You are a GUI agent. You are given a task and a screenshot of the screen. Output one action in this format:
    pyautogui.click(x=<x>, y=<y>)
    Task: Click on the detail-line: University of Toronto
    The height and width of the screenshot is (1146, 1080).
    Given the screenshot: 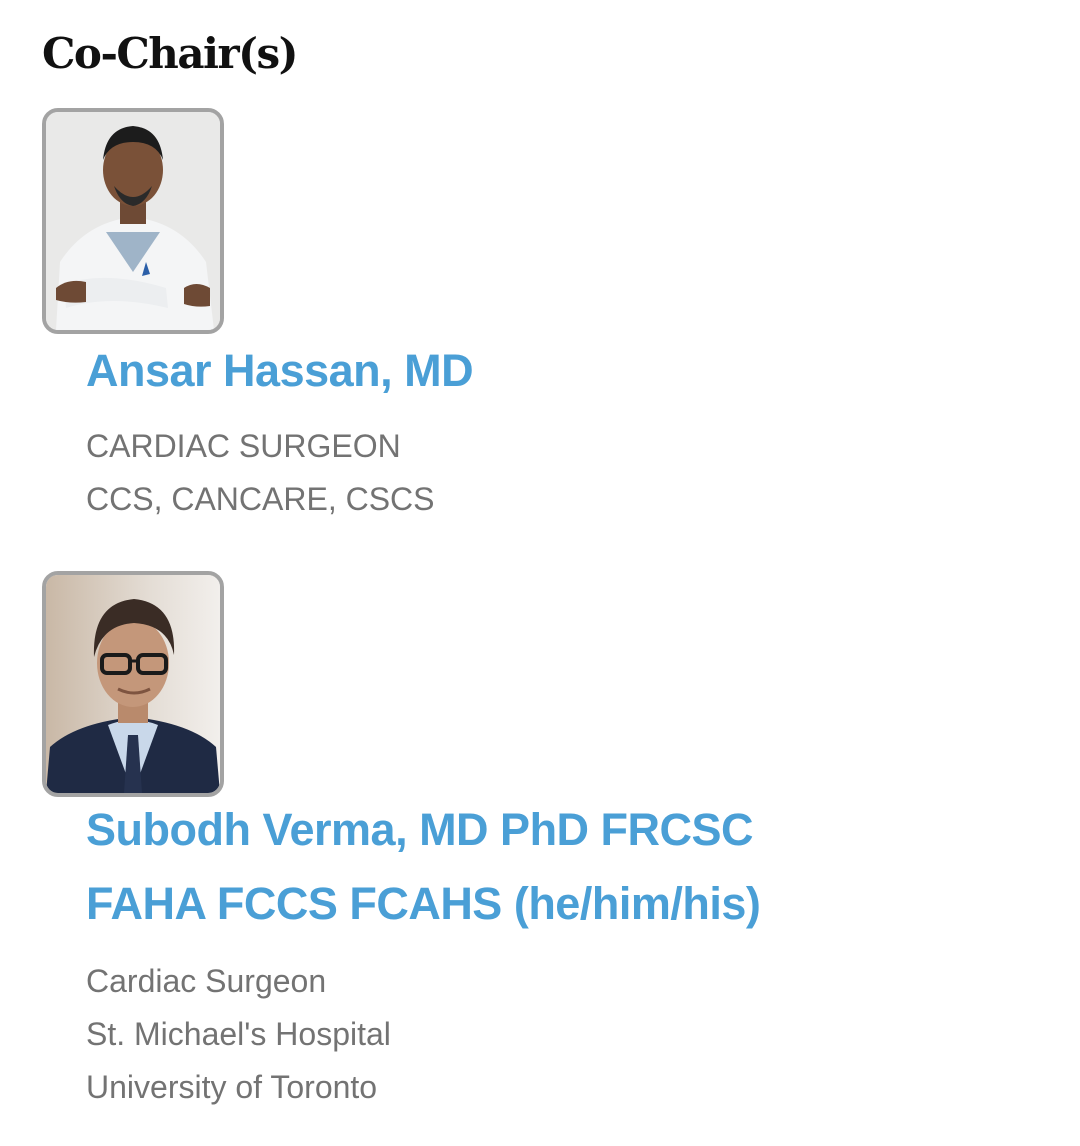 What is the action you would take?
    pyautogui.click(x=232, y=1087)
    